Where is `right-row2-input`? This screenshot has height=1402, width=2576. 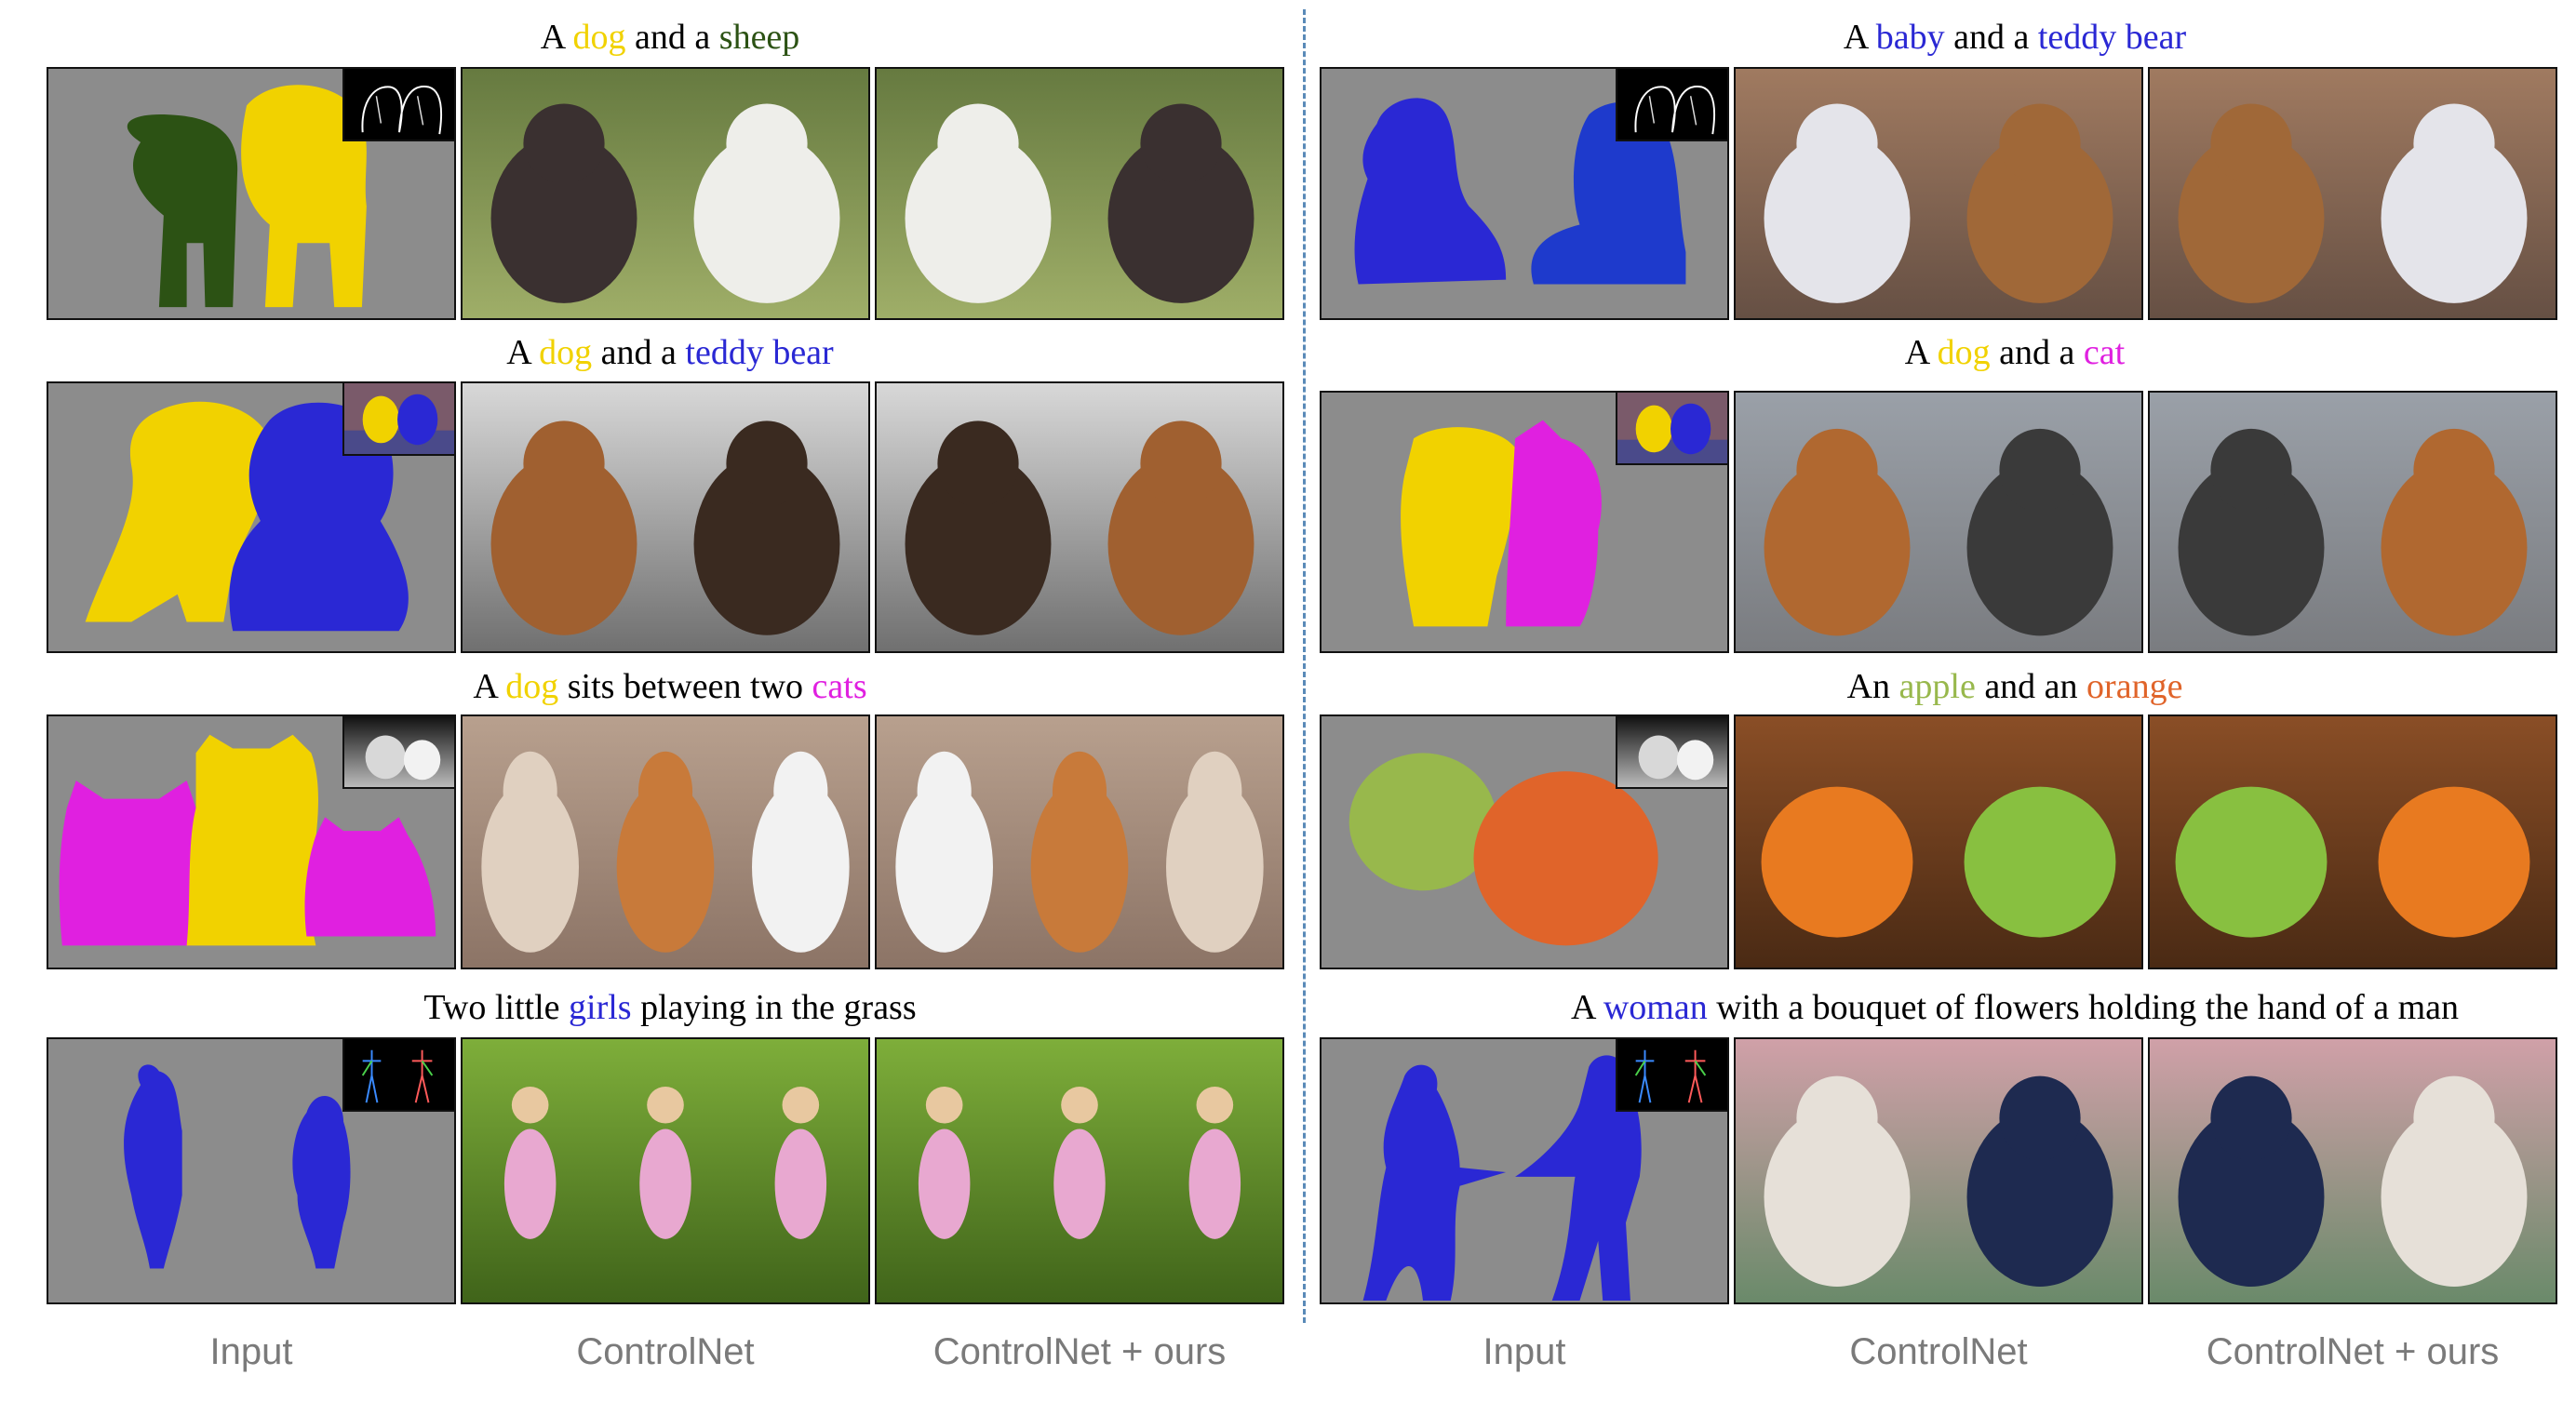 right-row2-input is located at coordinates (1524, 522).